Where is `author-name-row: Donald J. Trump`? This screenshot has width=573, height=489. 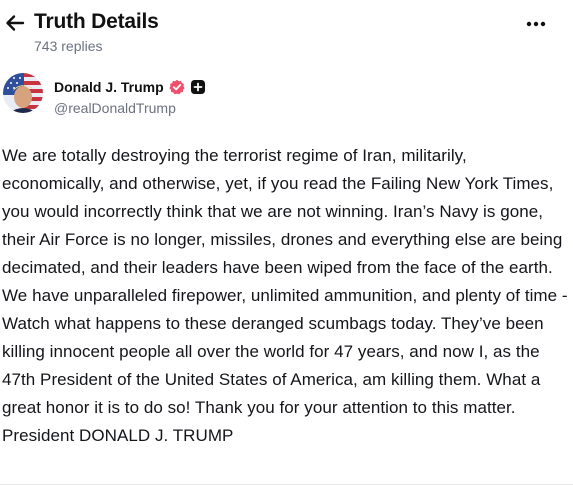 author-name-row: Donald J. Trump is located at coordinates (129, 87).